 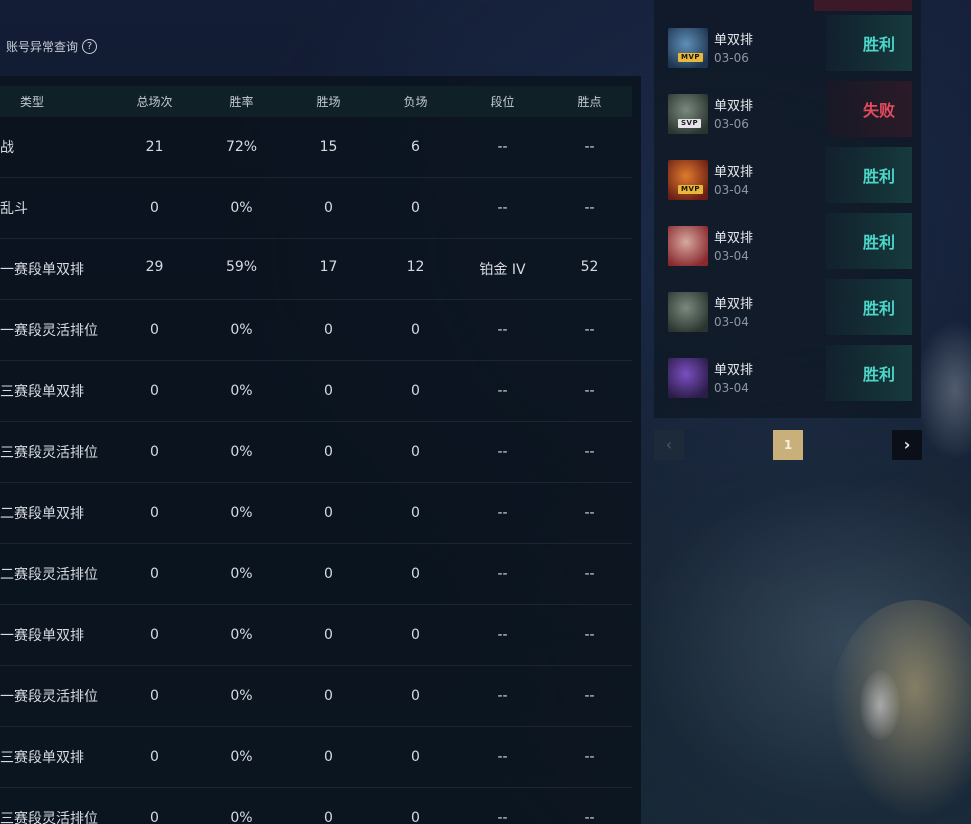 I want to click on column-header-total: 总场次, so click(x=154, y=102).